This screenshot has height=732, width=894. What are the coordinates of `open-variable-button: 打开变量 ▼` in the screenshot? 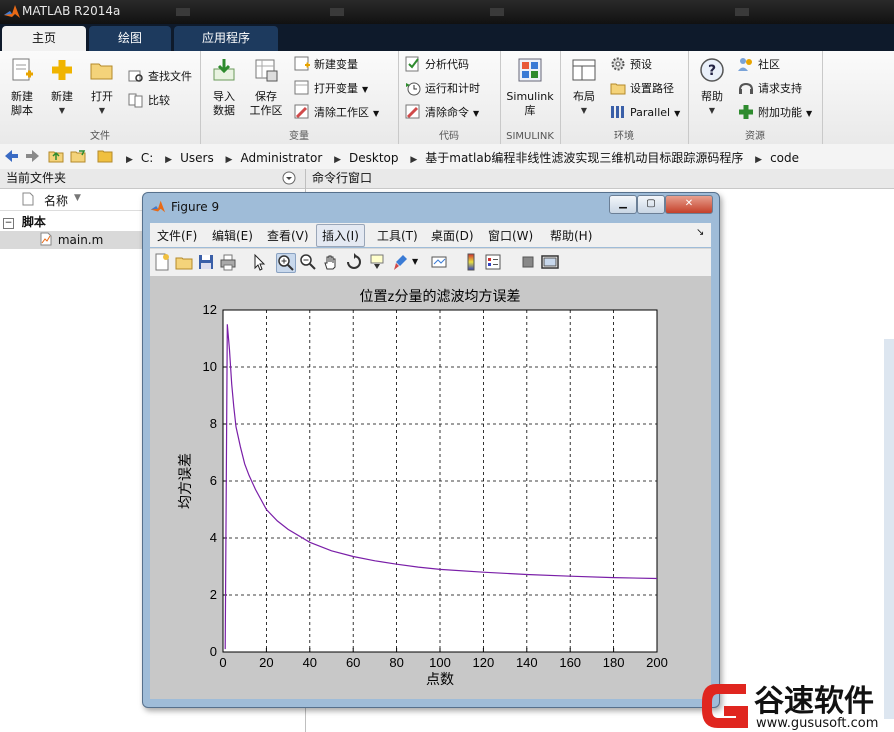 It's located at (331, 89).